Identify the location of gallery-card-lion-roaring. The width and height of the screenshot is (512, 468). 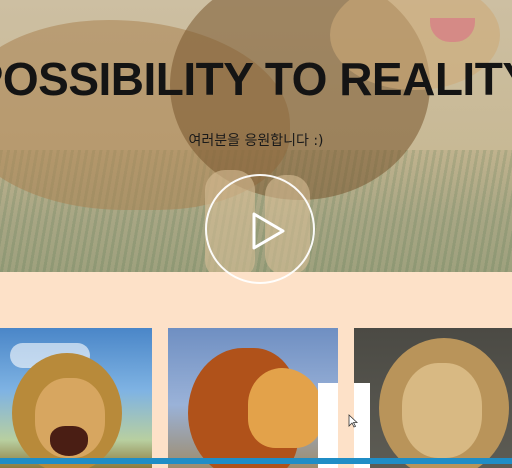
(76, 398).